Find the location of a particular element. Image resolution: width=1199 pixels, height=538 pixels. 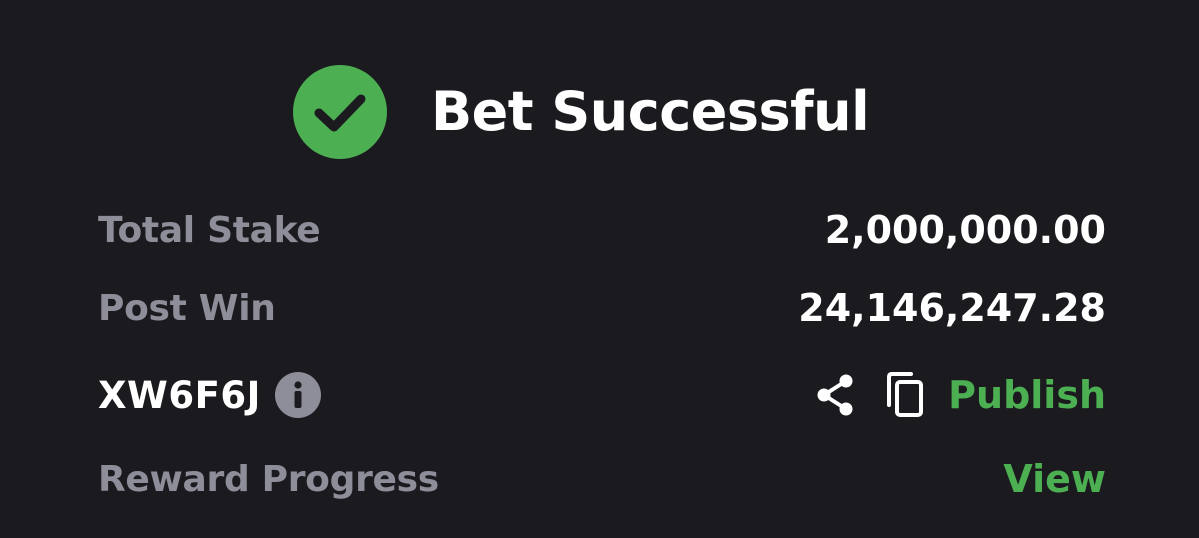

total-stake-value: 2,000,000.00 is located at coordinates (965, 230).